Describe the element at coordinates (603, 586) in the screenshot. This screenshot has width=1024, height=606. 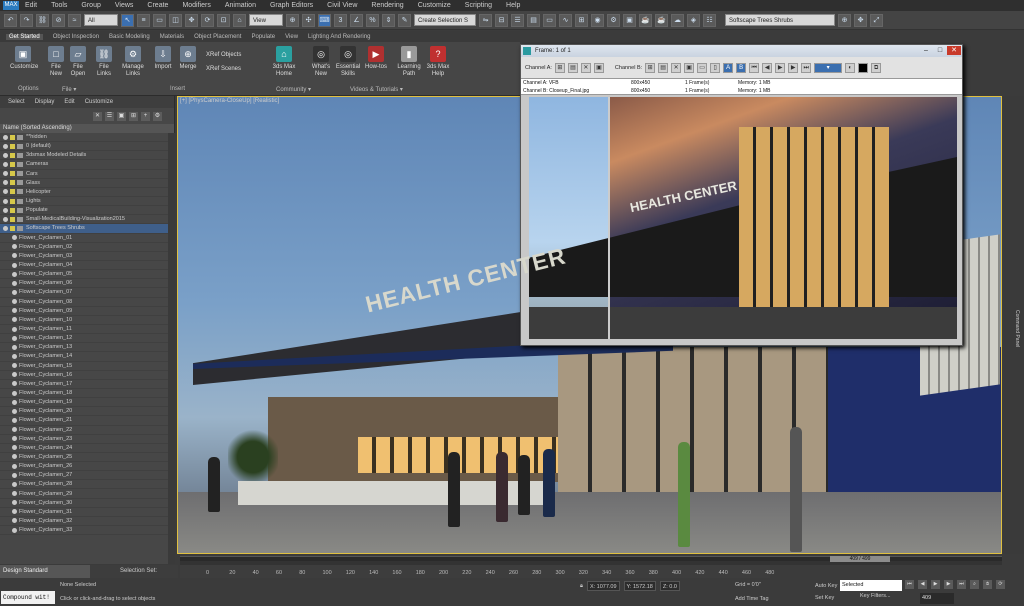
I see `x-coordinate: X: 1077.09` at that location.